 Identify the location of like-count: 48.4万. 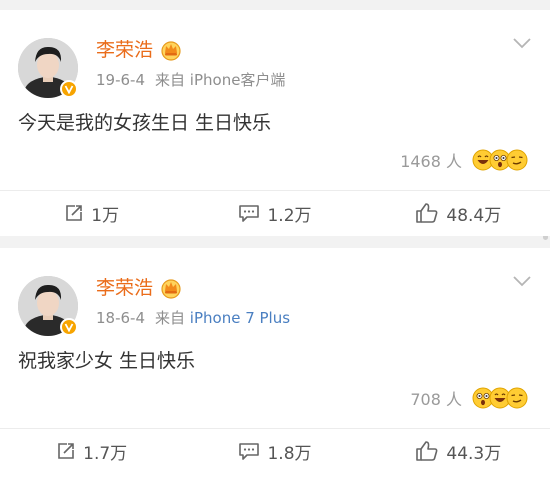
(474, 215).